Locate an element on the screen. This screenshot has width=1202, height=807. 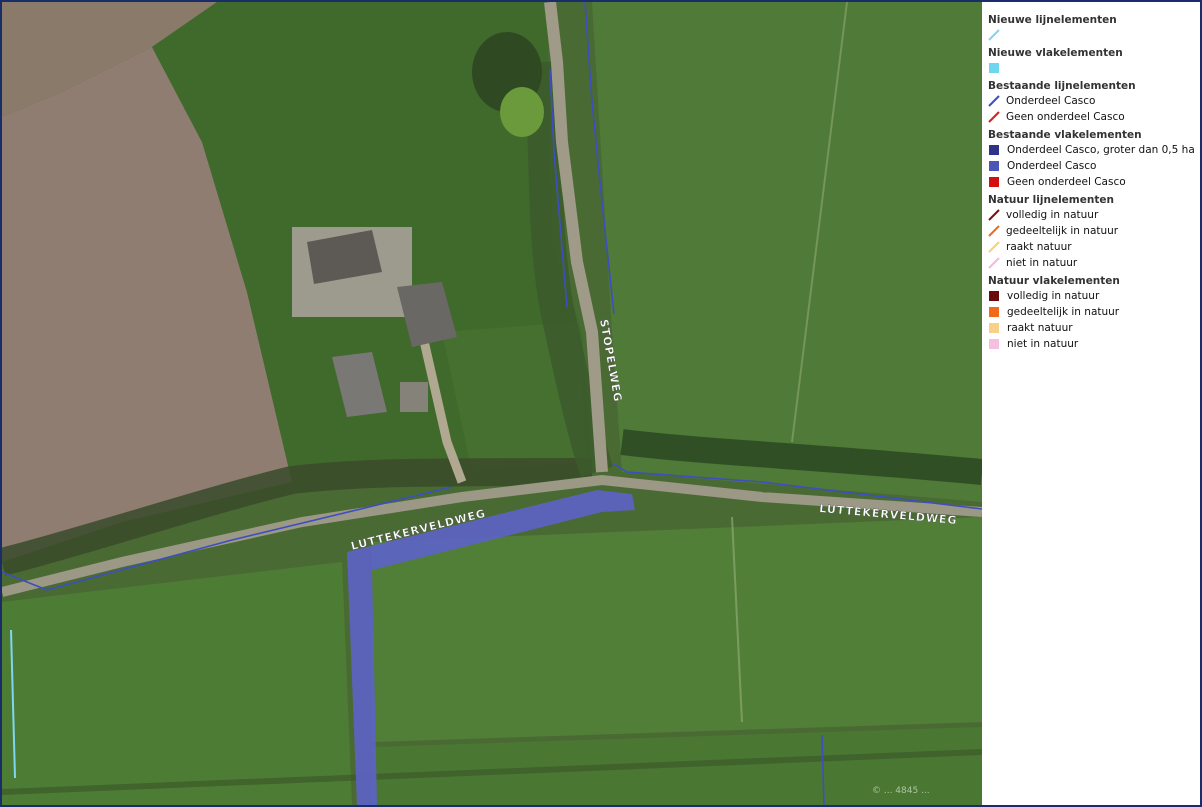
field-south-center is located at coordinates (677, 629).